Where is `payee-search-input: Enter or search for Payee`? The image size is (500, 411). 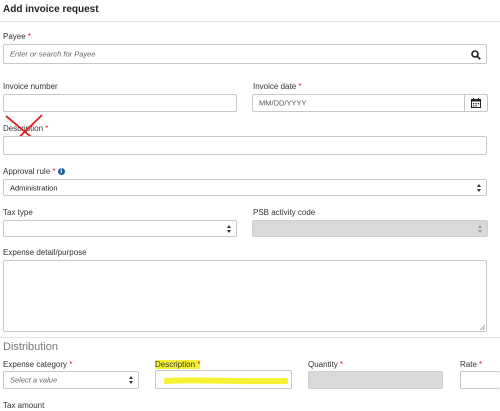
payee-search-input: Enter or search for Payee is located at coordinates (245, 54).